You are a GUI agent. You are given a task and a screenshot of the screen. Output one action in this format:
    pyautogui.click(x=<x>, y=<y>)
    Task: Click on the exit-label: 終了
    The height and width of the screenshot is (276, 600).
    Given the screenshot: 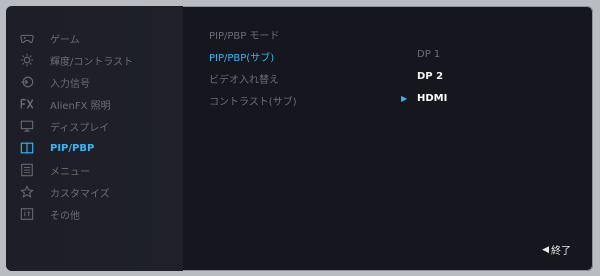 What is the action you would take?
    pyautogui.click(x=561, y=251)
    